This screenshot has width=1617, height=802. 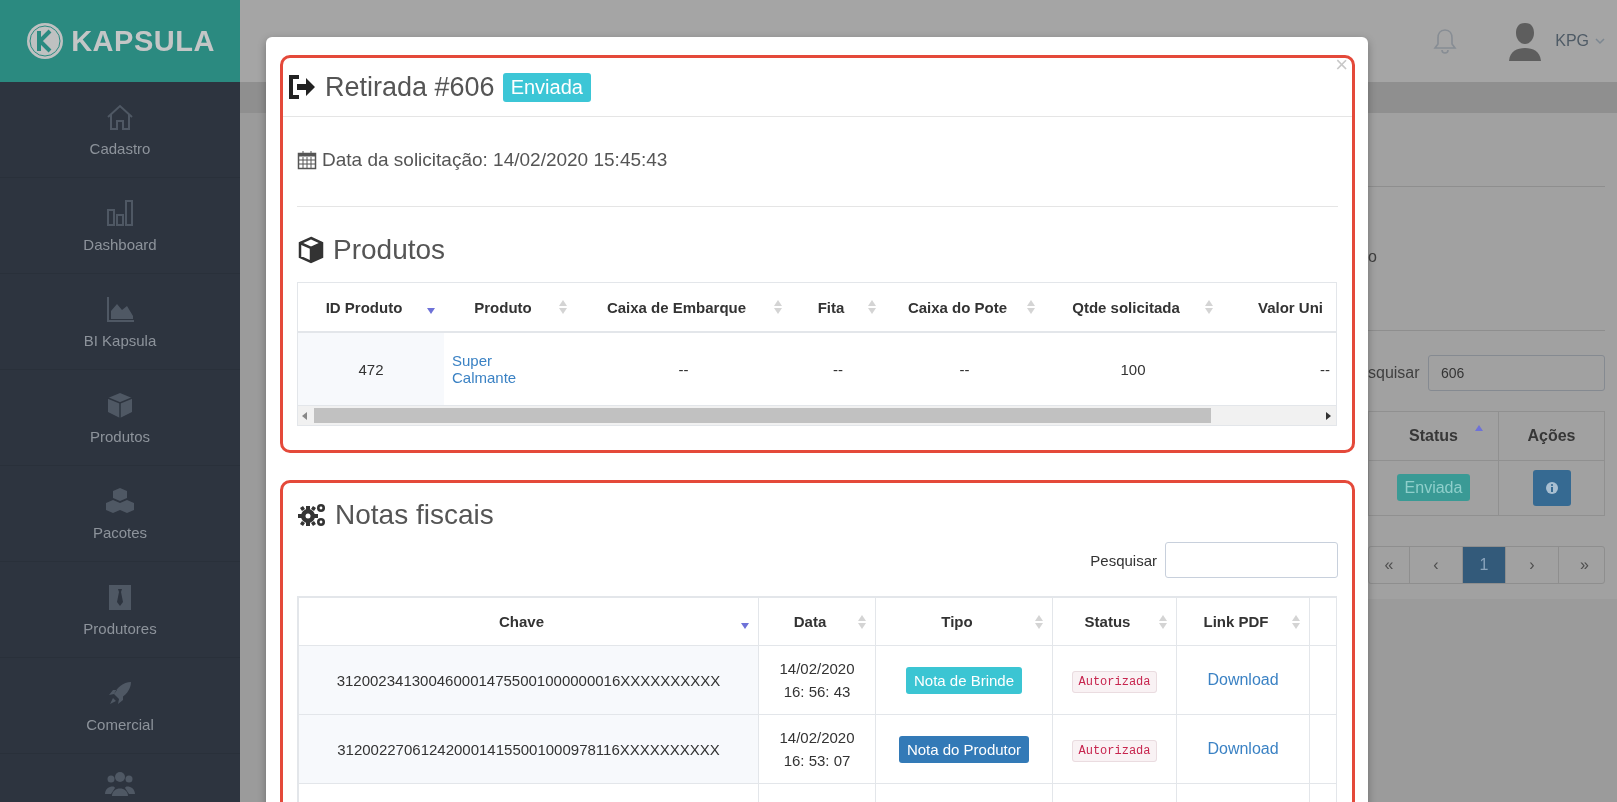 What do you see at coordinates (143, 41) in the screenshot?
I see `logo-text: KAPSULA` at bounding box center [143, 41].